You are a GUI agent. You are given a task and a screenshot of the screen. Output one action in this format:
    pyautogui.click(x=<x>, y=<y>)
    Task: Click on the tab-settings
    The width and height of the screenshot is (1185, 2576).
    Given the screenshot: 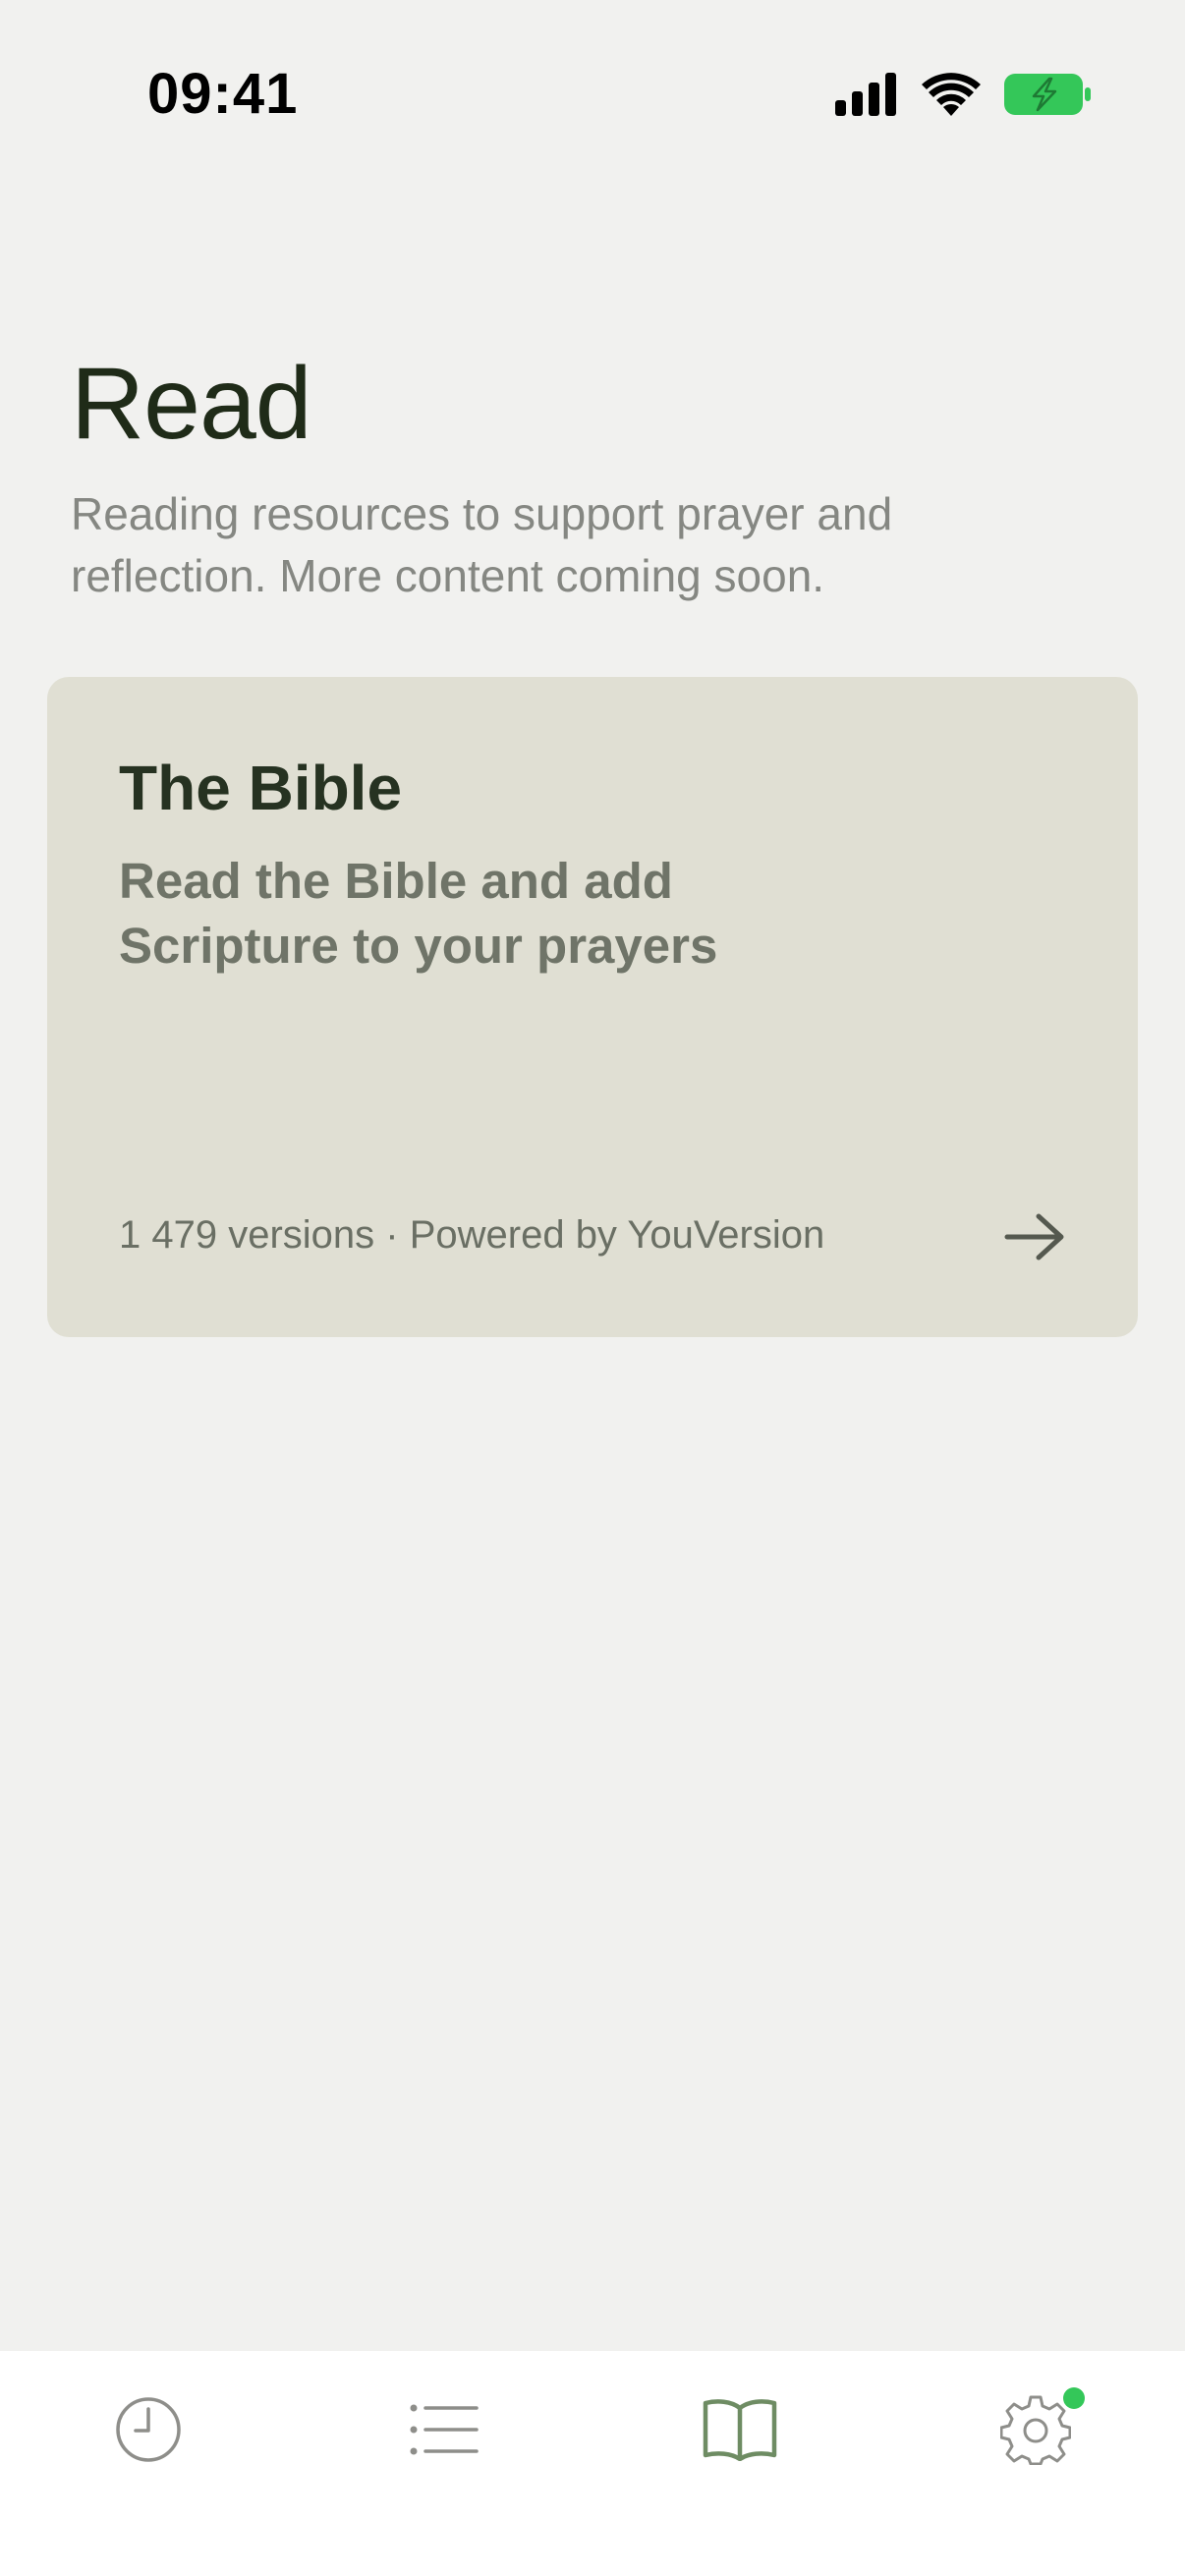 What is the action you would take?
    pyautogui.click(x=1035, y=2429)
    